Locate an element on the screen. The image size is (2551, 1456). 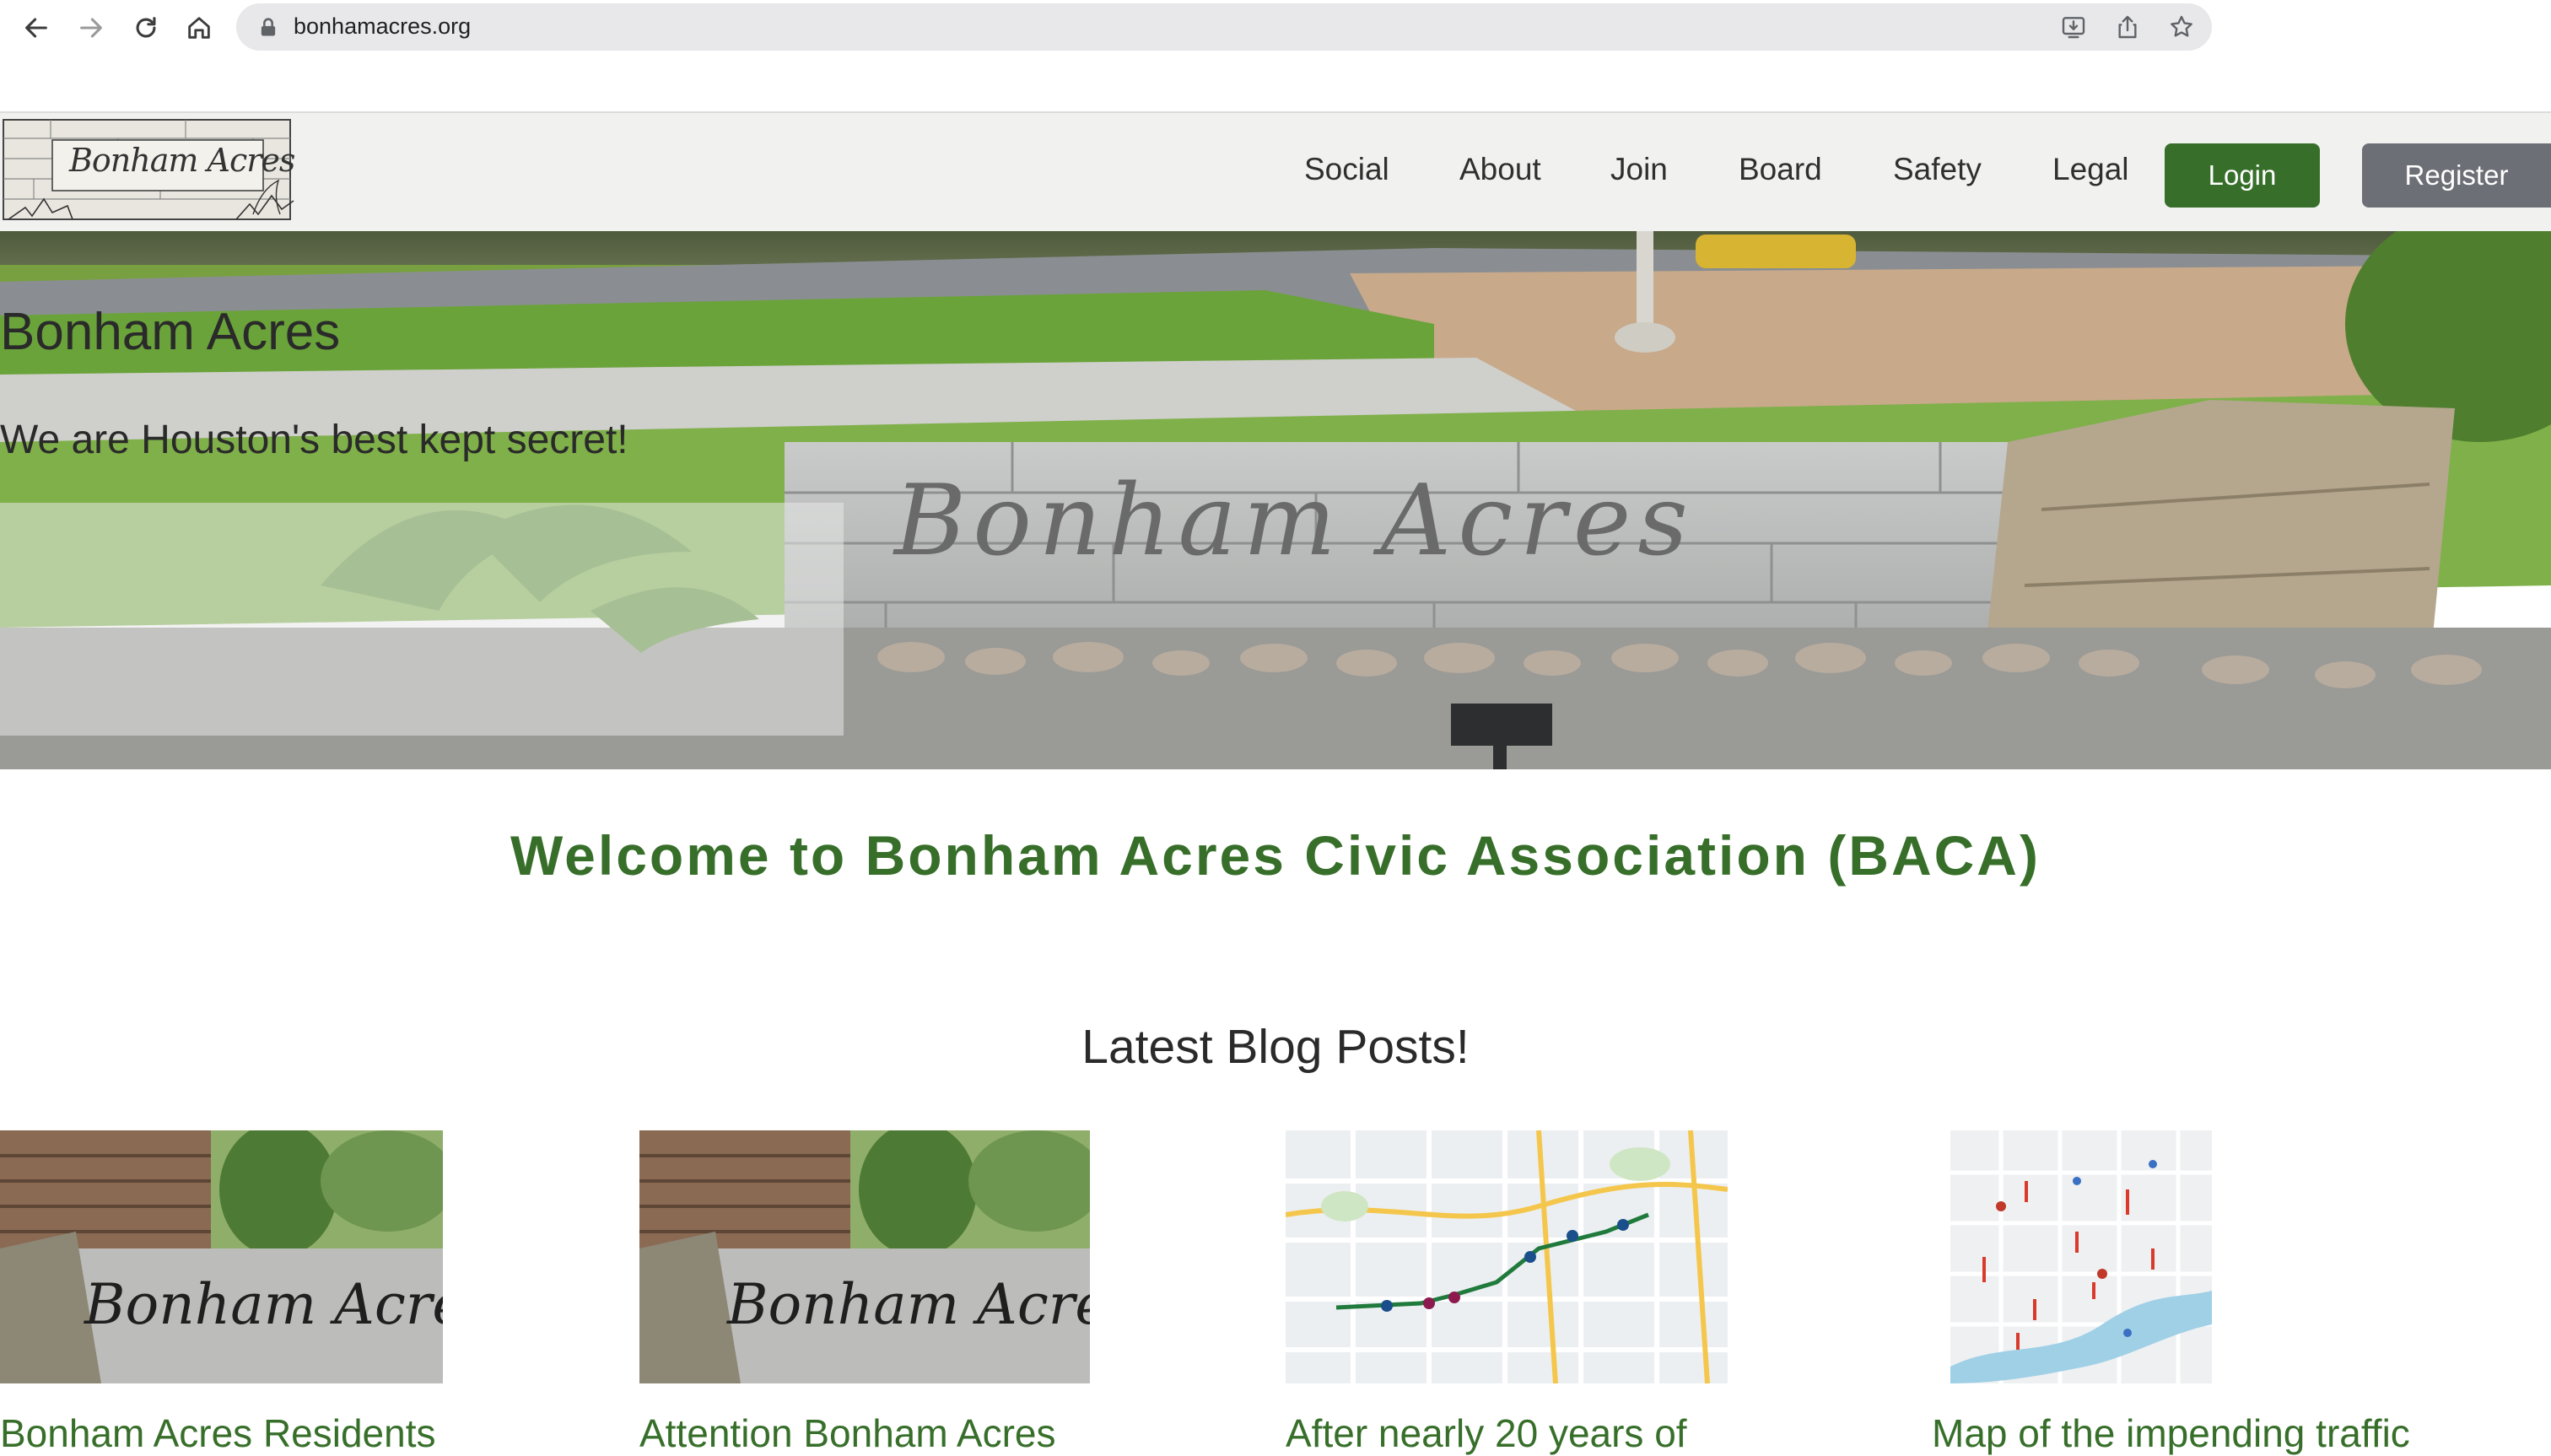
share-button is located at coordinates (2127, 27).